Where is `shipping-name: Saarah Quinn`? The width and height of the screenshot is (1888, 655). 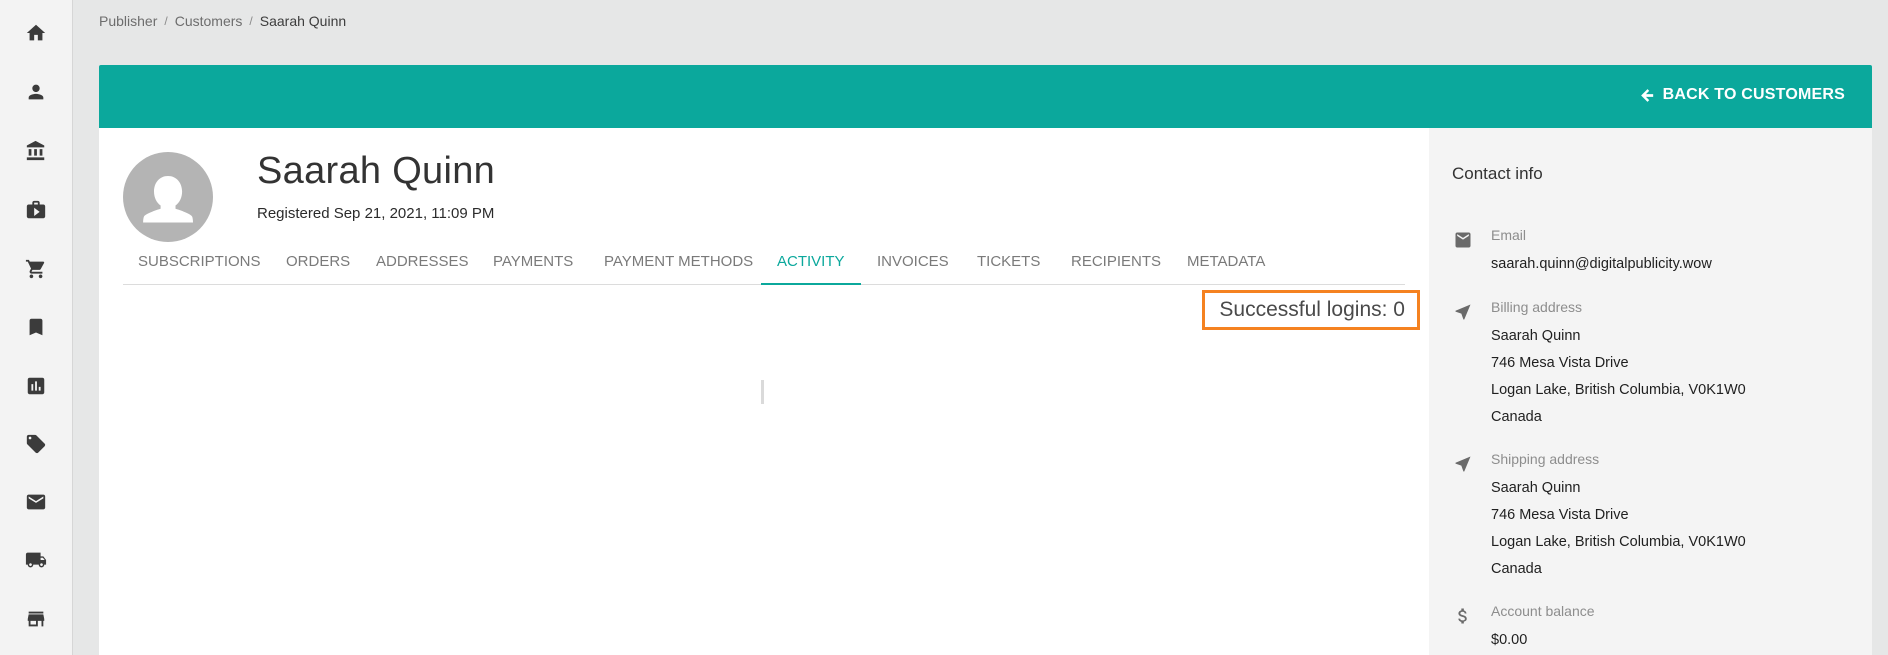 shipping-name: Saarah Quinn is located at coordinates (1536, 488).